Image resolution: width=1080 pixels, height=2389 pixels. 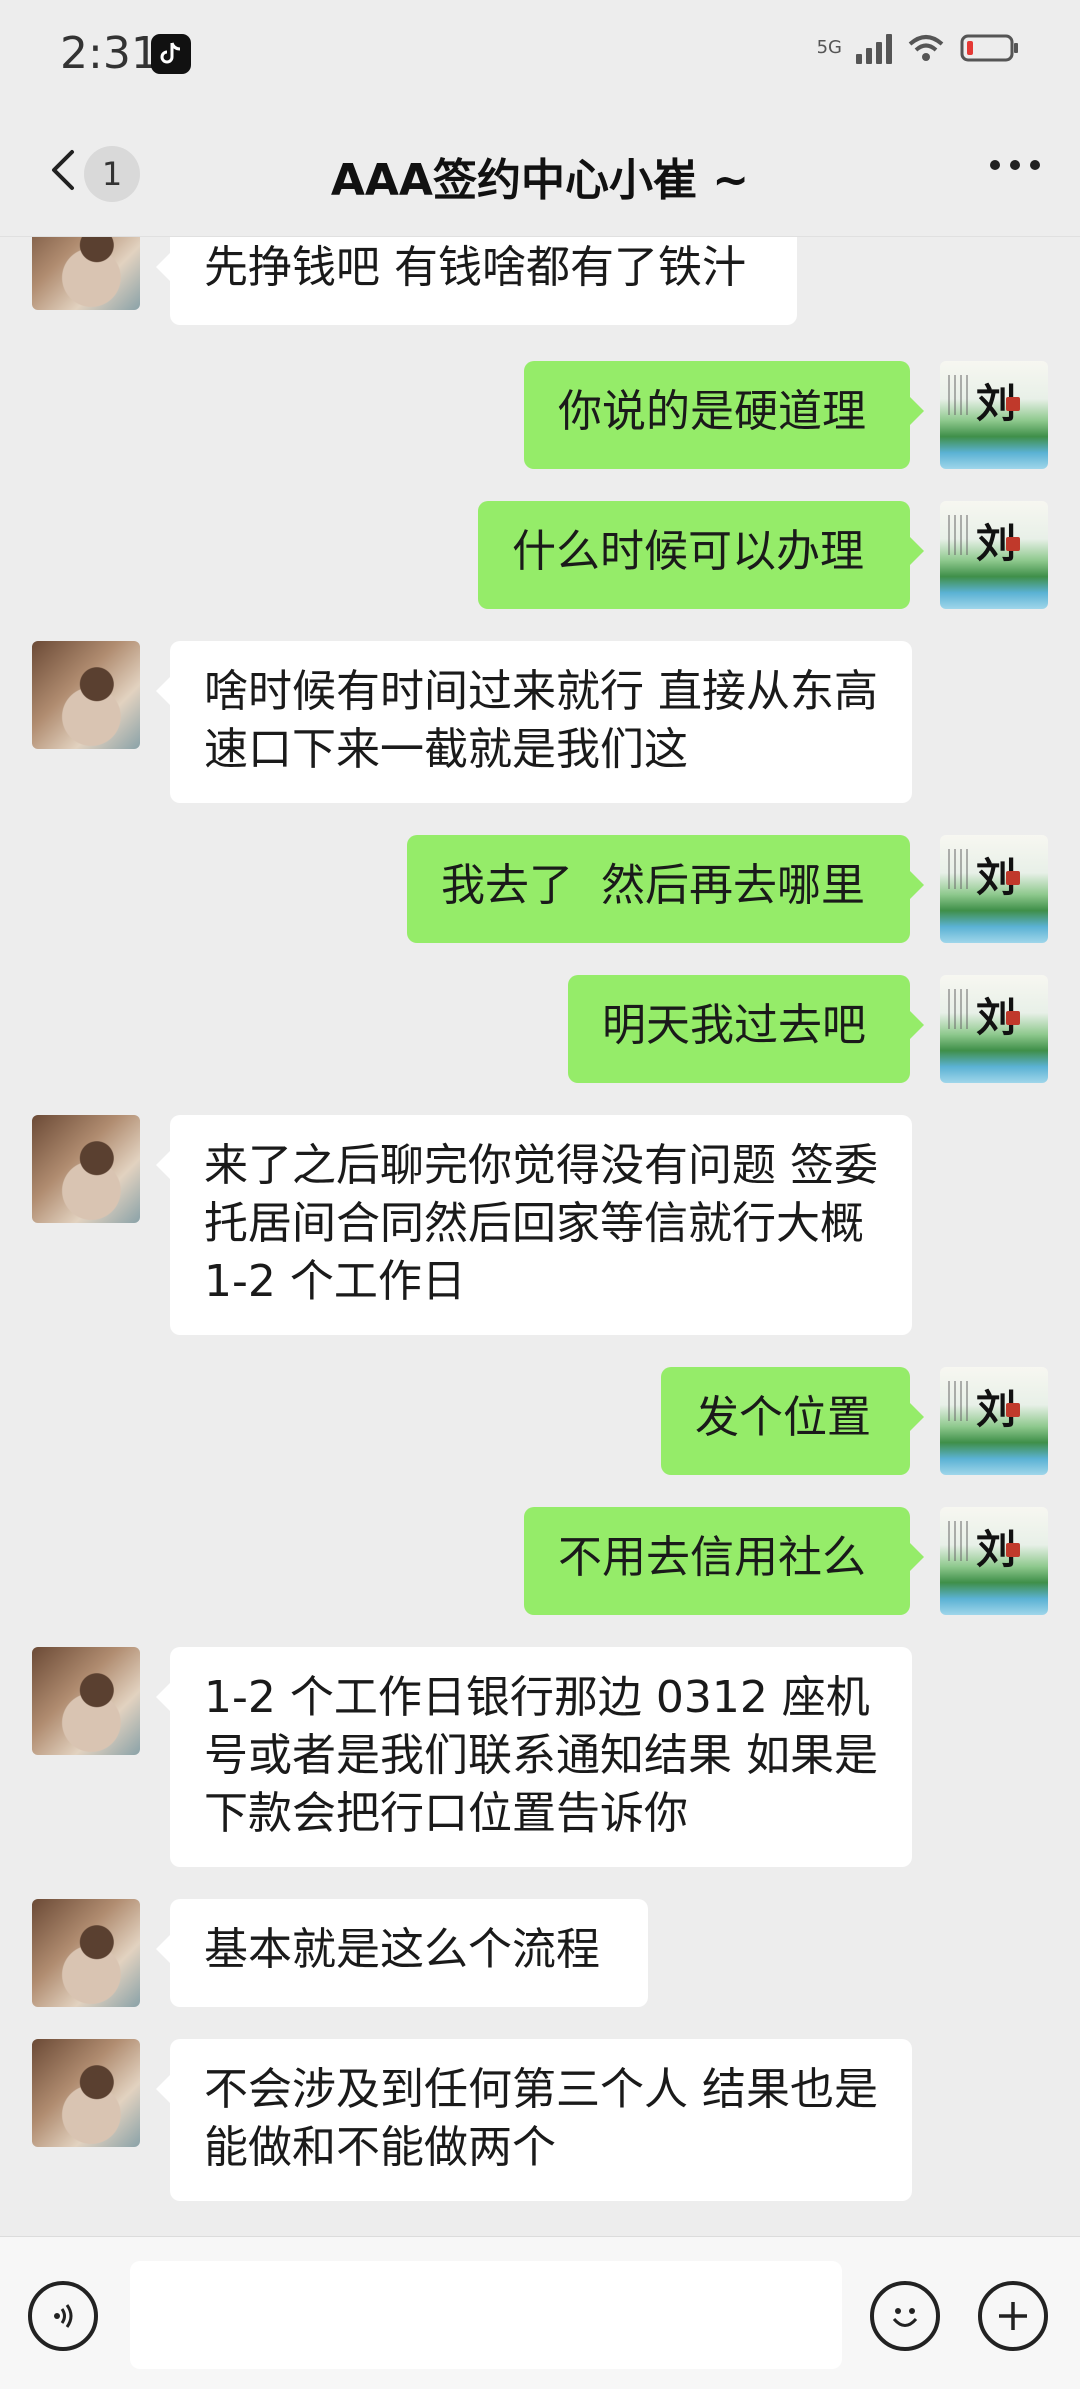 I want to click on sent-message: 明天我过去吧, so click(x=746, y=1029).